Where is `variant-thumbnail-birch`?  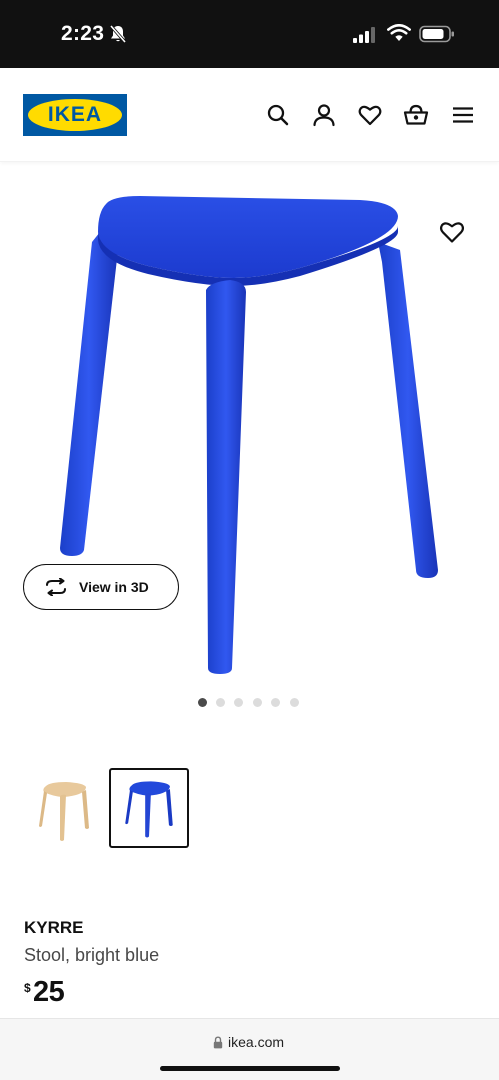 variant-thumbnail-birch is located at coordinates (64, 808).